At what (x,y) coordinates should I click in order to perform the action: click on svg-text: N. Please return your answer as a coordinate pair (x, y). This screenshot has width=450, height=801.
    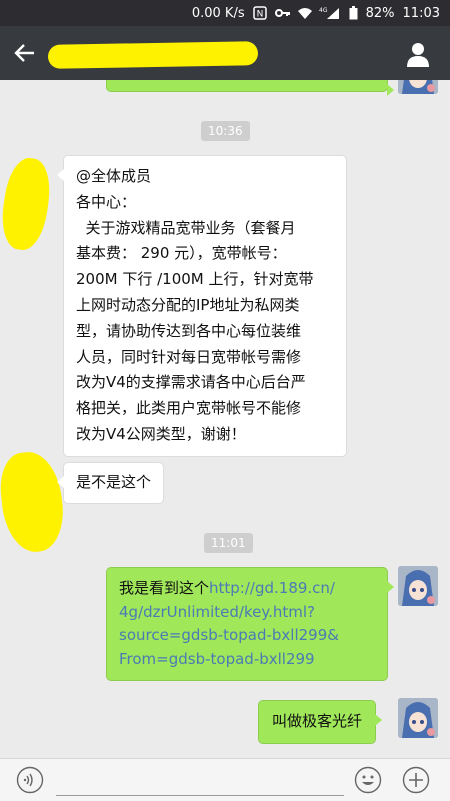
    Looking at the image, I should click on (259, 15).